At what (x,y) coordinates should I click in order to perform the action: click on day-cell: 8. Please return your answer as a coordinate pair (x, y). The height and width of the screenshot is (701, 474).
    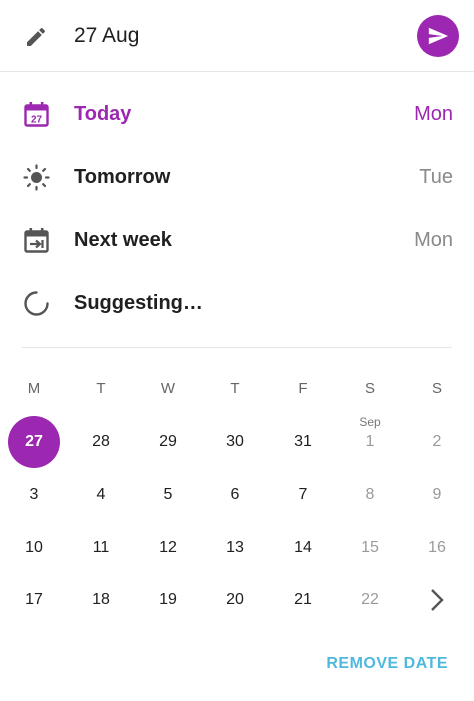
    Looking at the image, I should click on (370, 495).